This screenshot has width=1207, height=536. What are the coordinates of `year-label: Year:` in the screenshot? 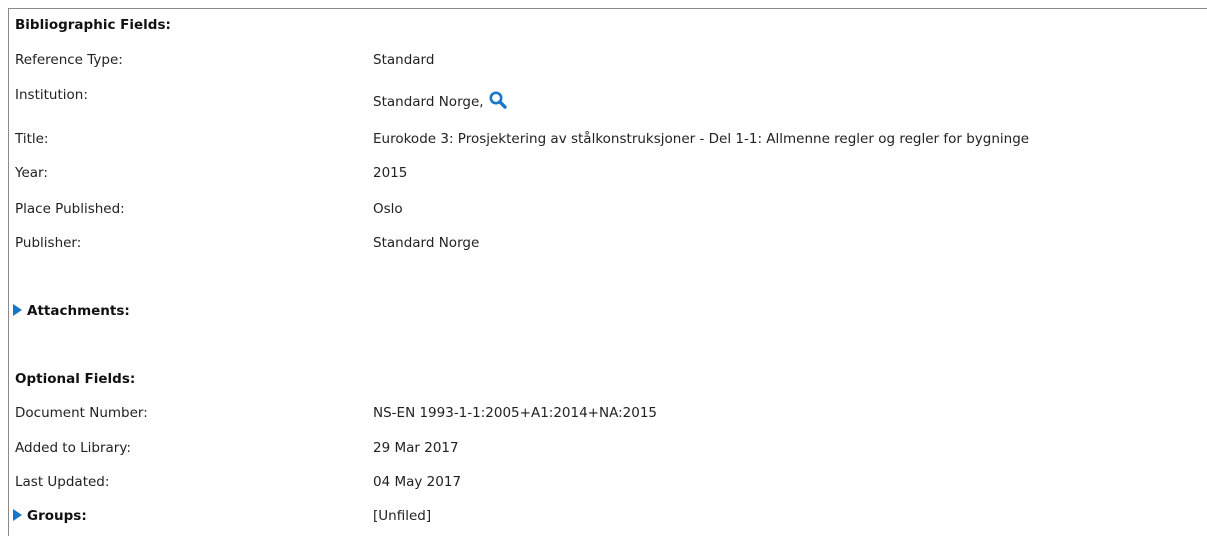 It's located at (31, 173).